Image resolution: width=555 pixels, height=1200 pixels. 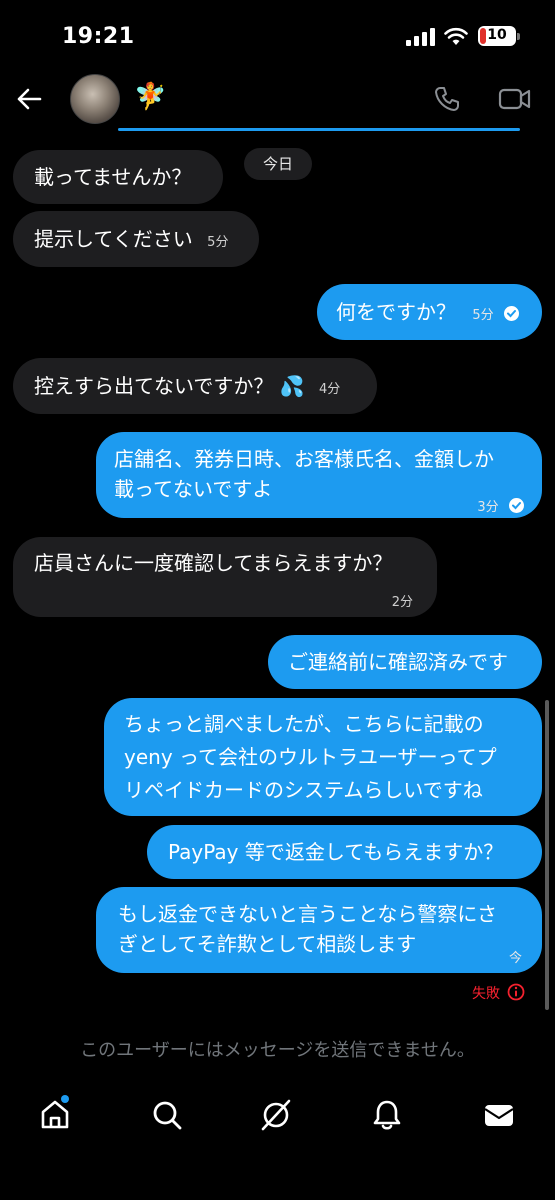 I want to click on grok-icon, so click(x=276, y=1115).